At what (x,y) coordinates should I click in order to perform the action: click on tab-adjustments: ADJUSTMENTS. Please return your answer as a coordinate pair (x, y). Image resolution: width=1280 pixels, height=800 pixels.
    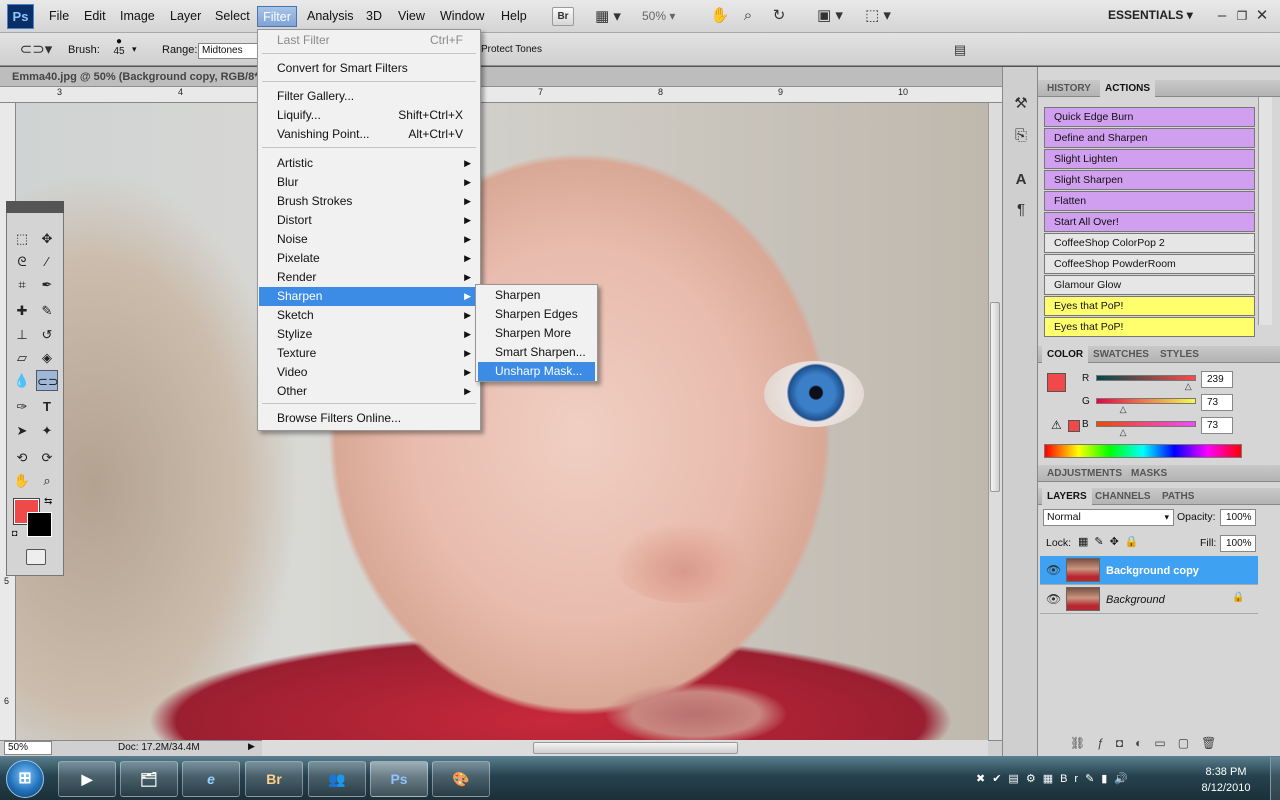
    Looking at the image, I should click on (1084, 473).